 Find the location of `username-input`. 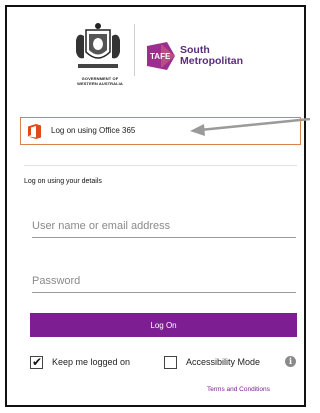

username-input is located at coordinates (164, 226).